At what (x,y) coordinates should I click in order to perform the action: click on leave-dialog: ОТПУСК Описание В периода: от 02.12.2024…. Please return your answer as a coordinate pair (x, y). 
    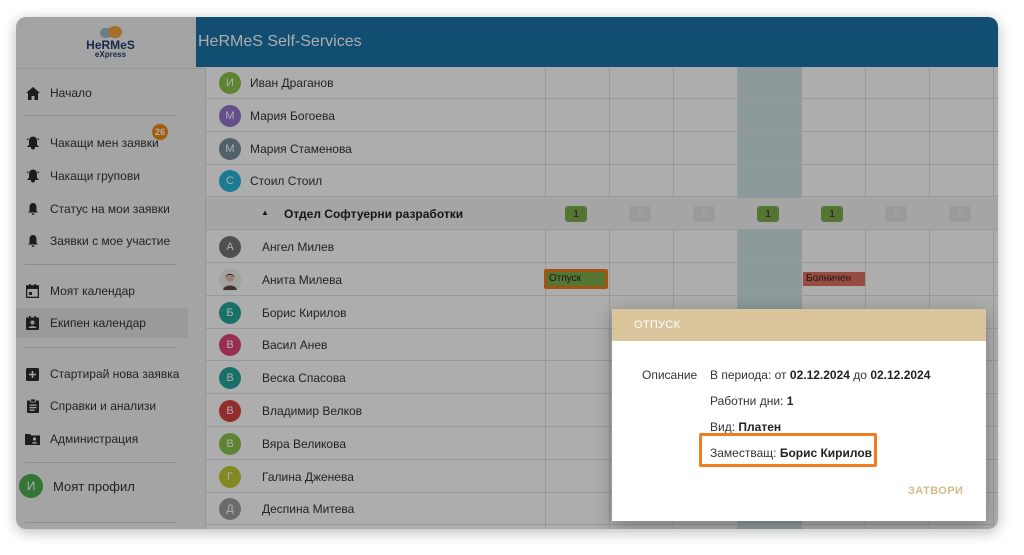
    Looking at the image, I should click on (799, 415).